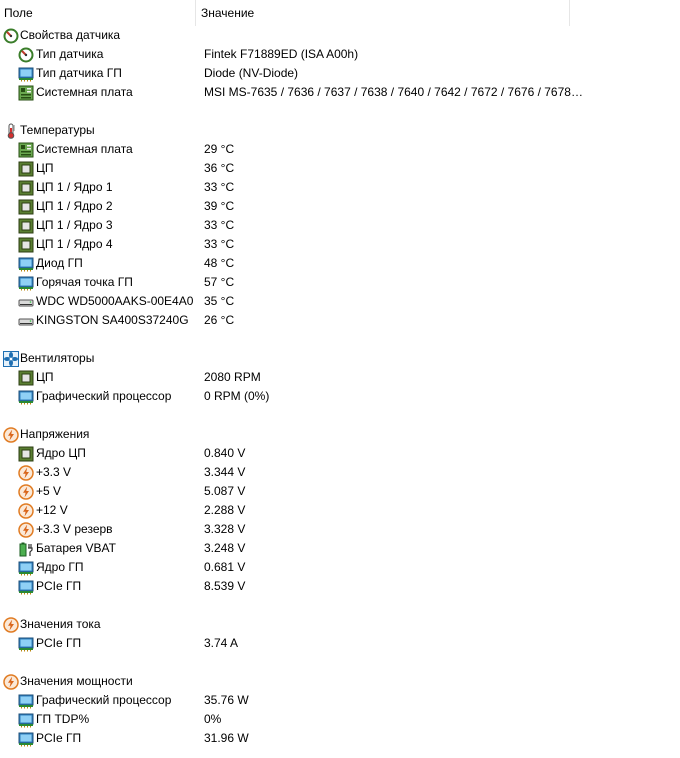  What do you see at coordinates (115, 301) in the screenshot?
I see `field-label: WDC WD5000AAKS-00E4A0` at bounding box center [115, 301].